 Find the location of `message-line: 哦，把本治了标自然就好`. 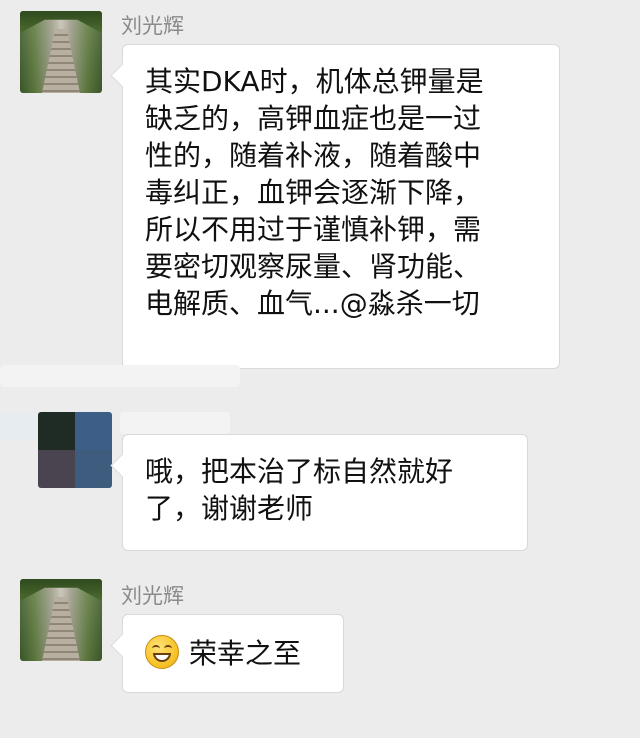

message-line: 哦，把本治了标自然就好 is located at coordinates (299, 471).